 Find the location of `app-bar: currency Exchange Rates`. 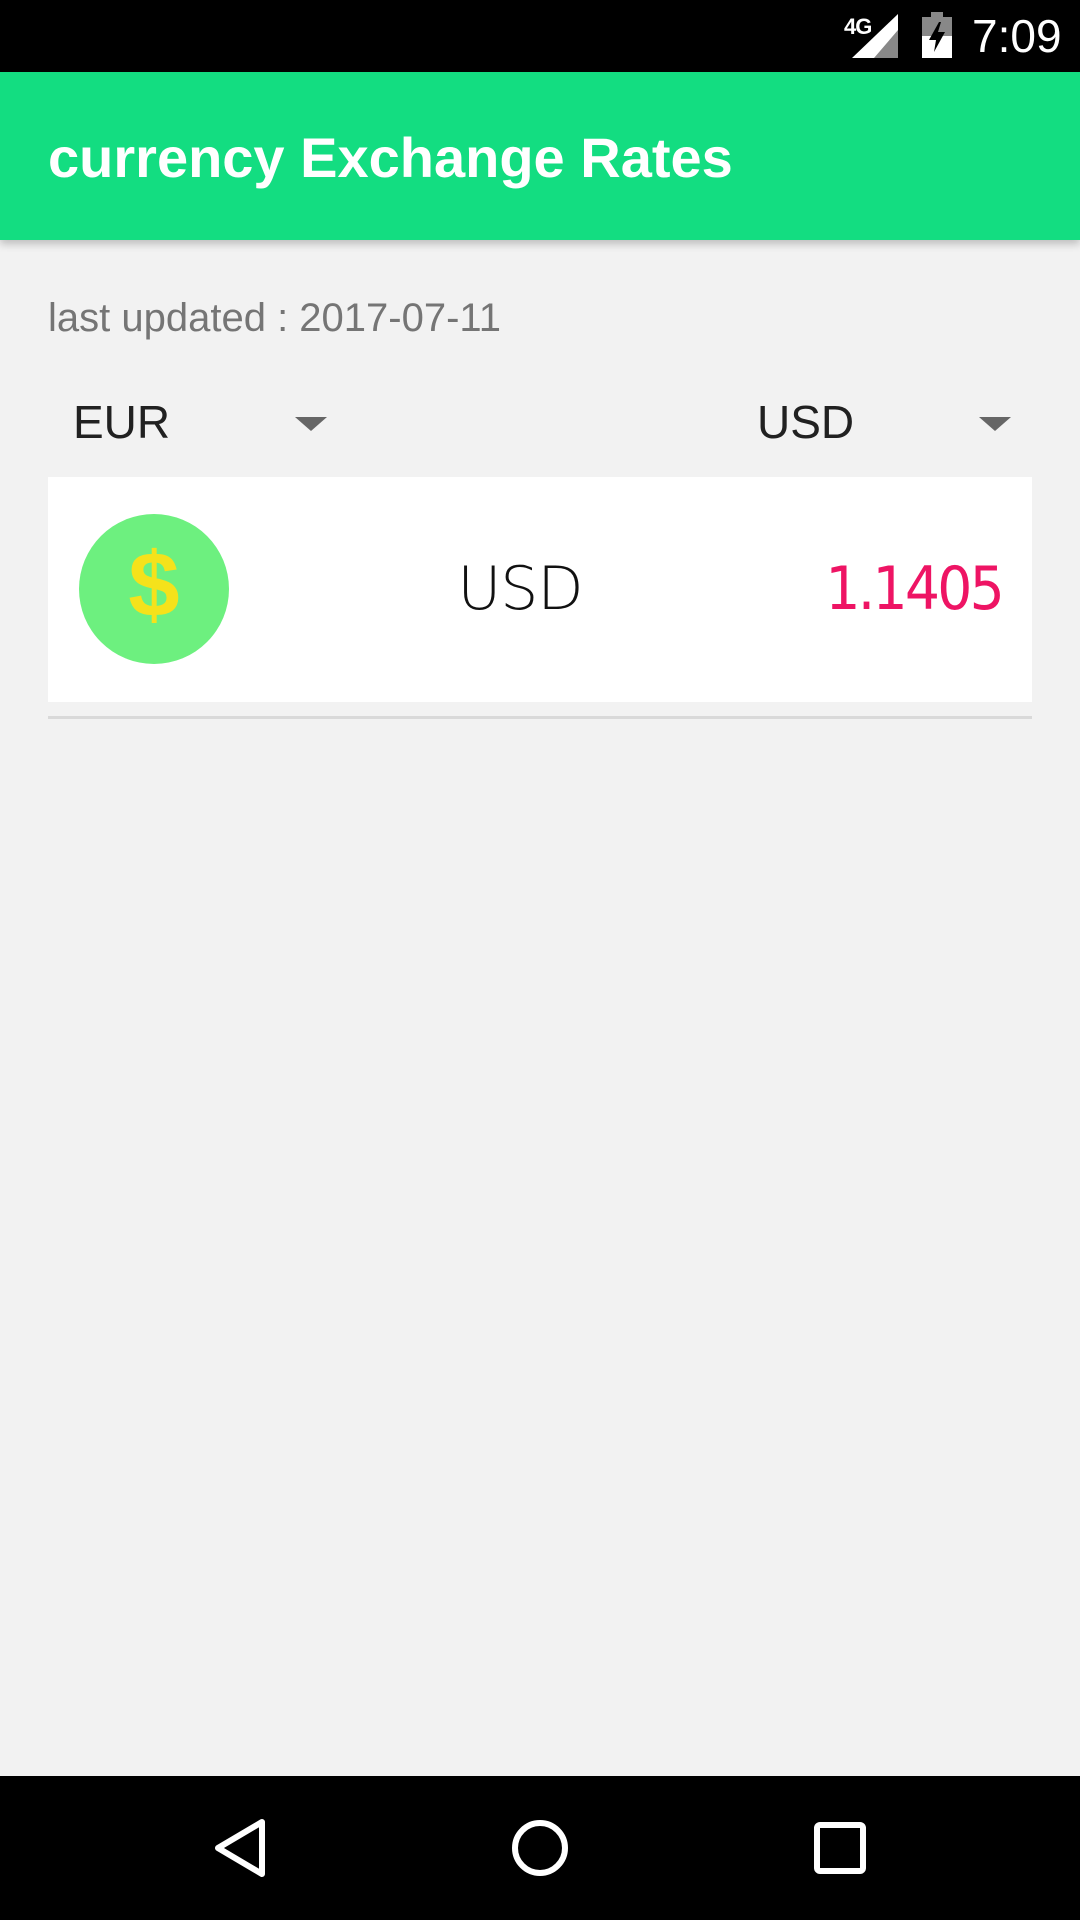

app-bar: currency Exchange Rates is located at coordinates (540, 156).